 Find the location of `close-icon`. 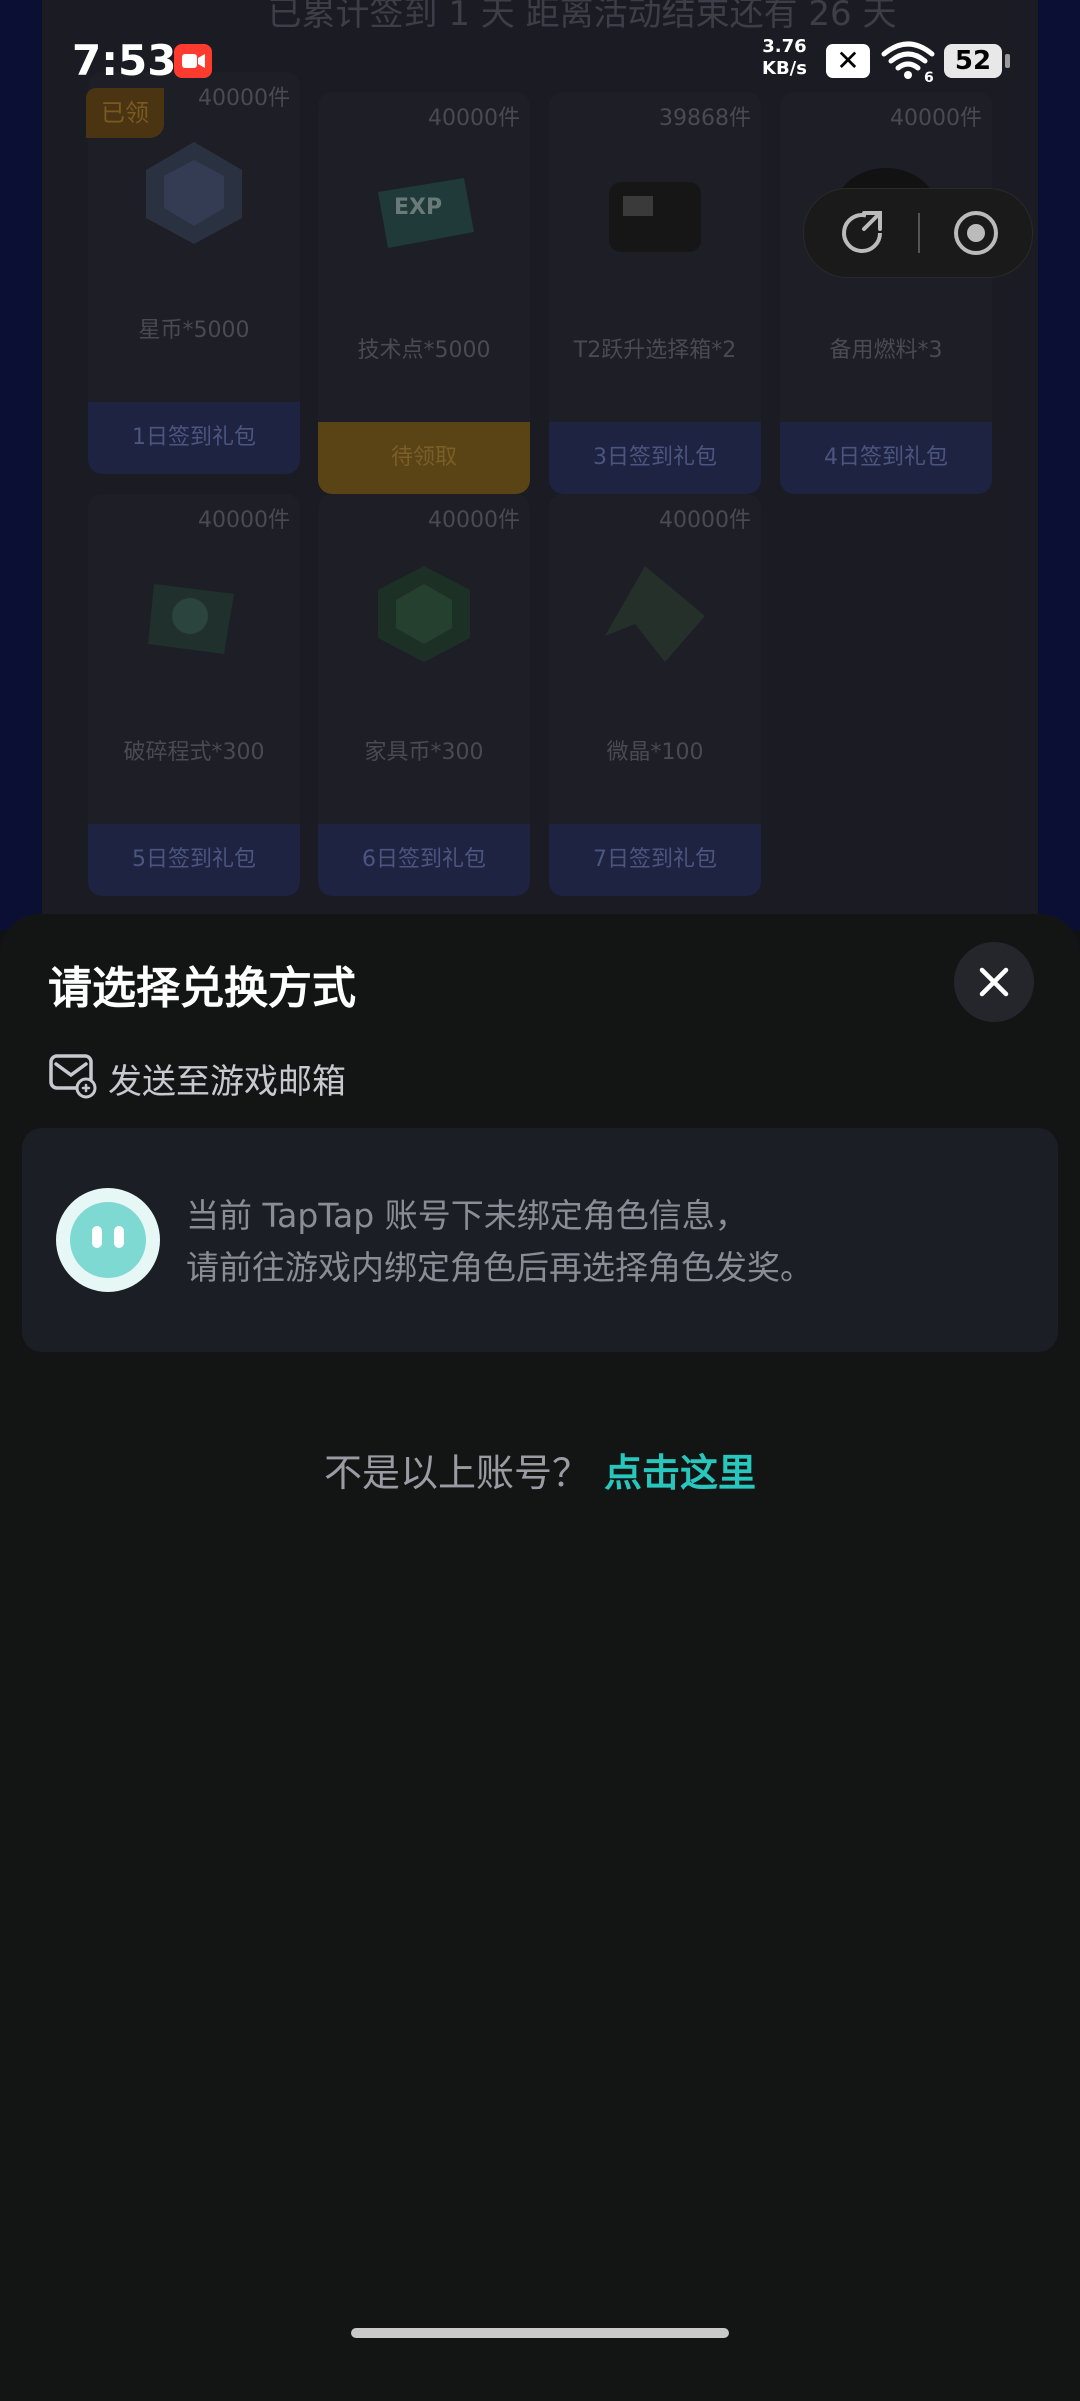

close-icon is located at coordinates (994, 982).